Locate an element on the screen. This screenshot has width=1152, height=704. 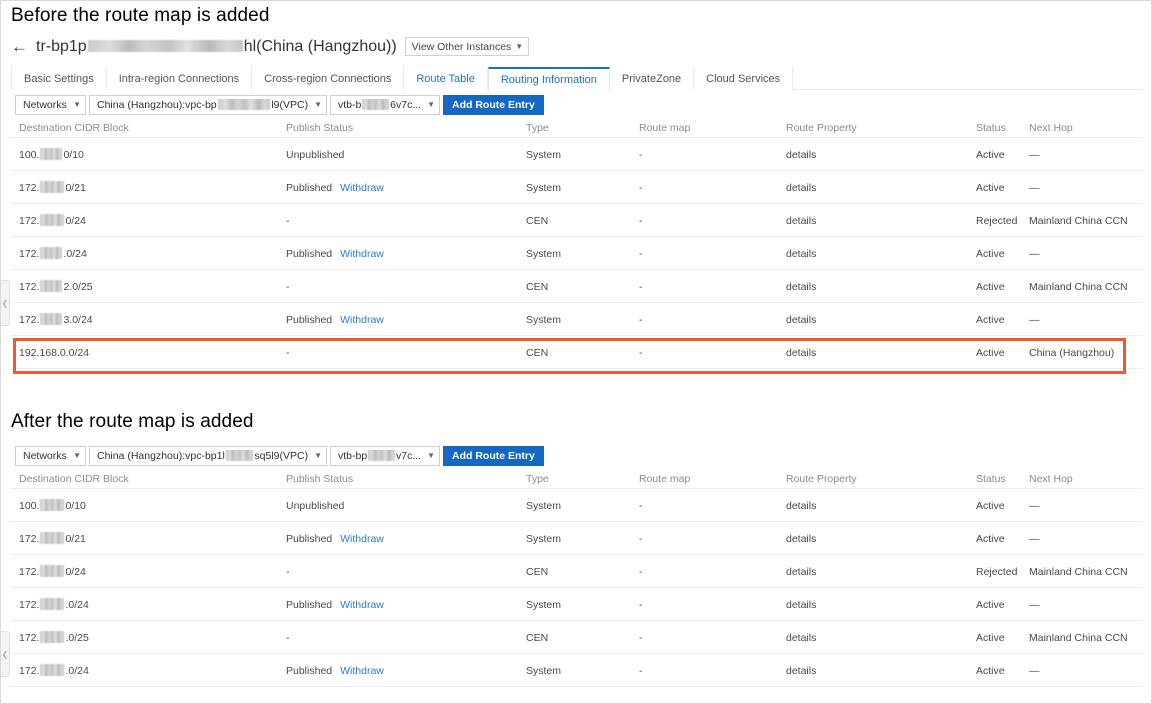
tab-privatezone: PrivateZone is located at coordinates (652, 78).